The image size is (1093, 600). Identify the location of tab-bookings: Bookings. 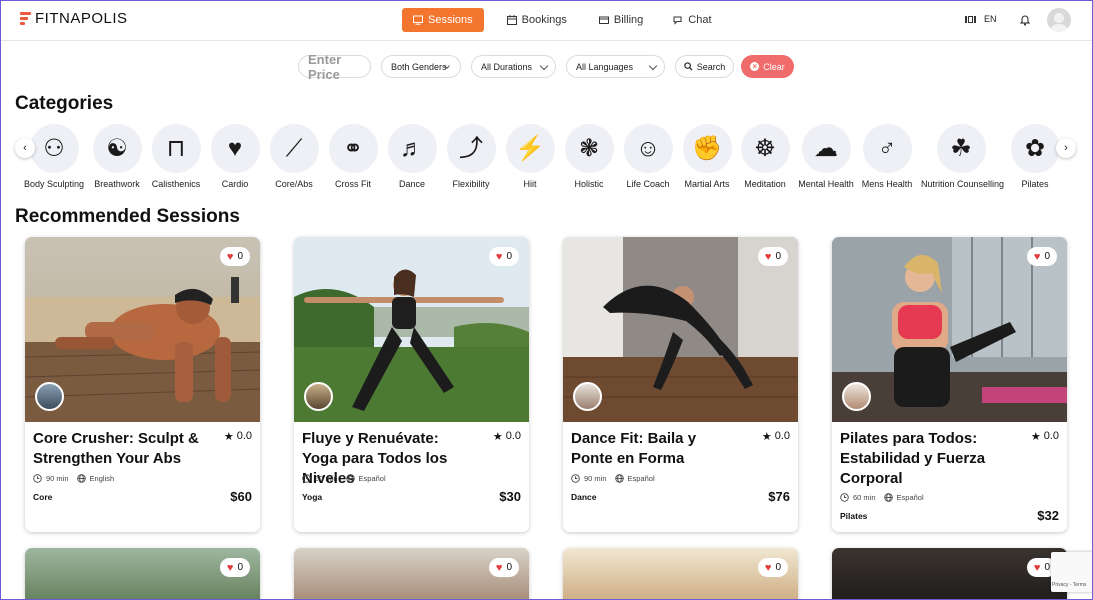
(537, 20).